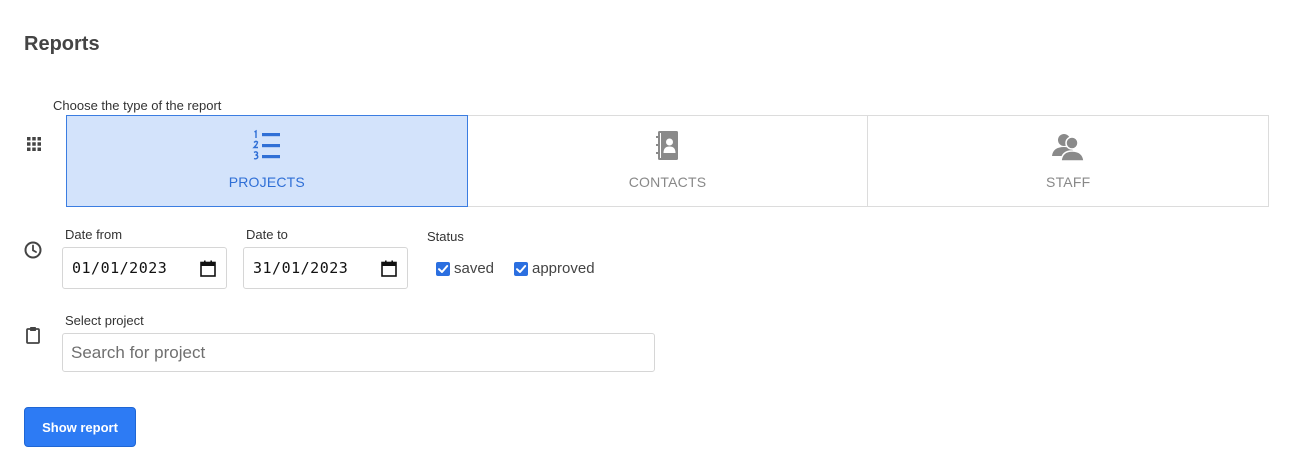 The height and width of the screenshot is (472, 1297). I want to click on status-label: Status, so click(445, 236).